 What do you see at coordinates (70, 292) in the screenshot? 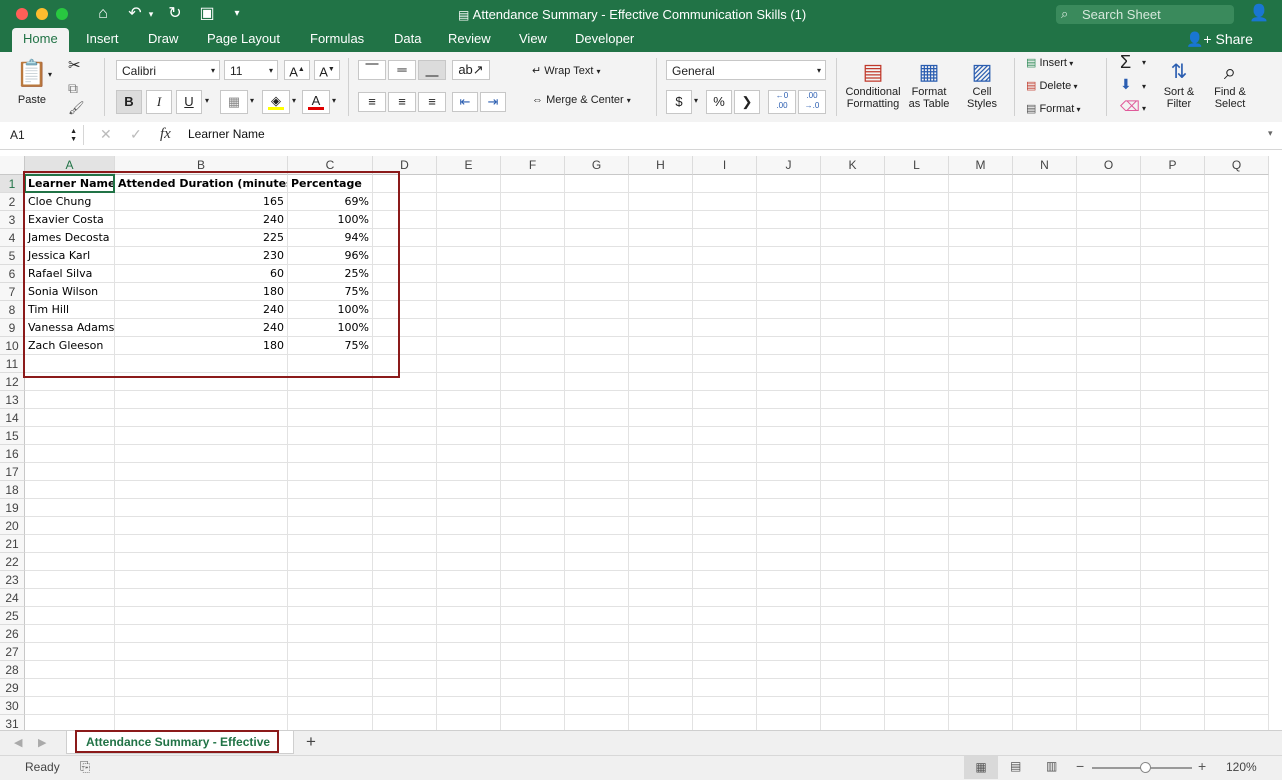
I see `table-data-cell: Sonia Wilson` at bounding box center [70, 292].